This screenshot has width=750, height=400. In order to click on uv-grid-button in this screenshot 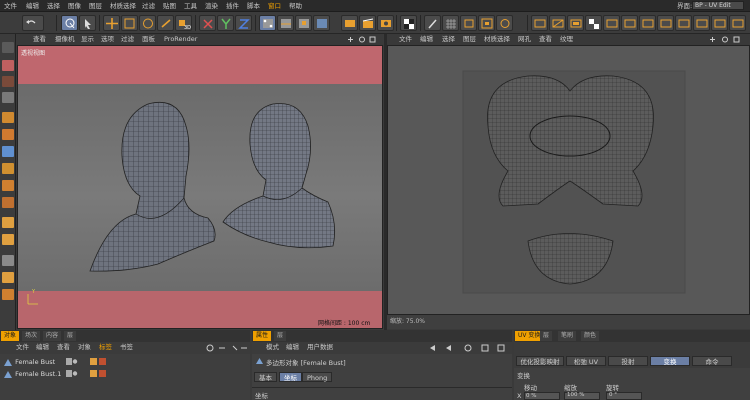, I will do `click(450, 23)`.